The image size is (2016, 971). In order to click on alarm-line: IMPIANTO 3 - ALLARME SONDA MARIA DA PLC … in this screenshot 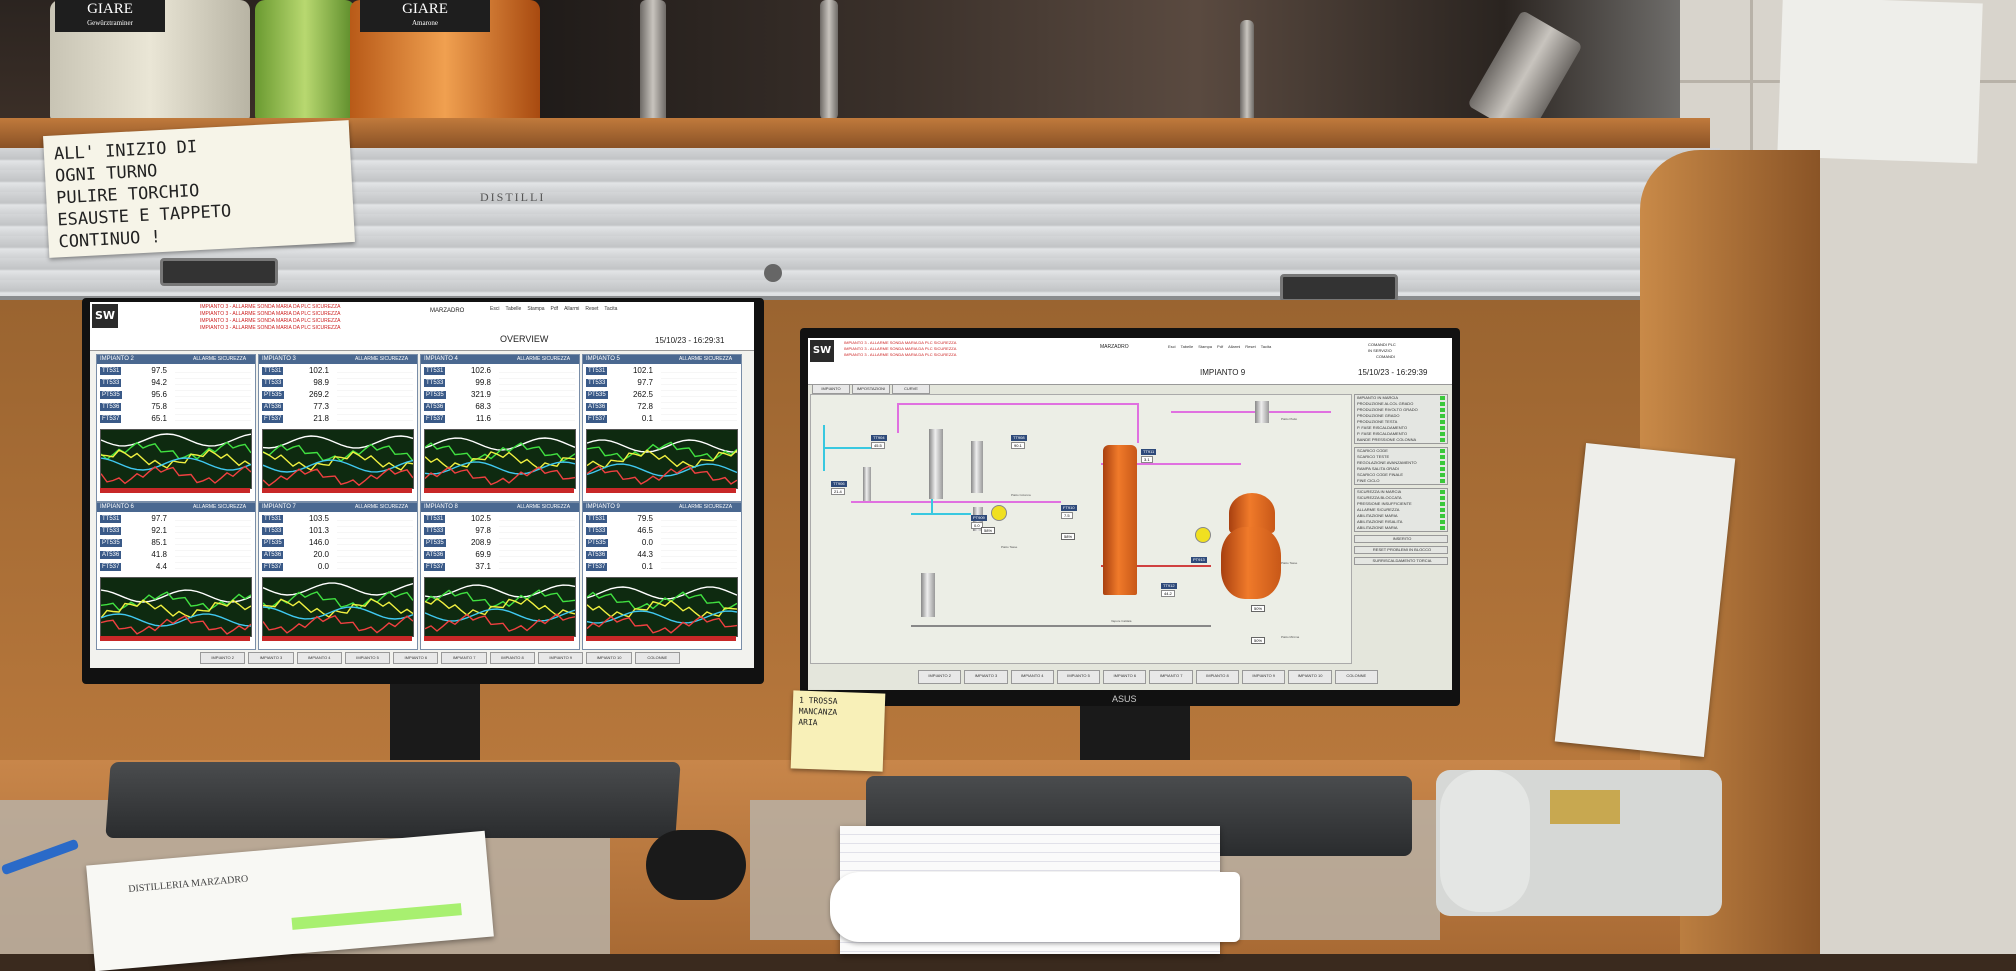, I will do `click(270, 314)`.